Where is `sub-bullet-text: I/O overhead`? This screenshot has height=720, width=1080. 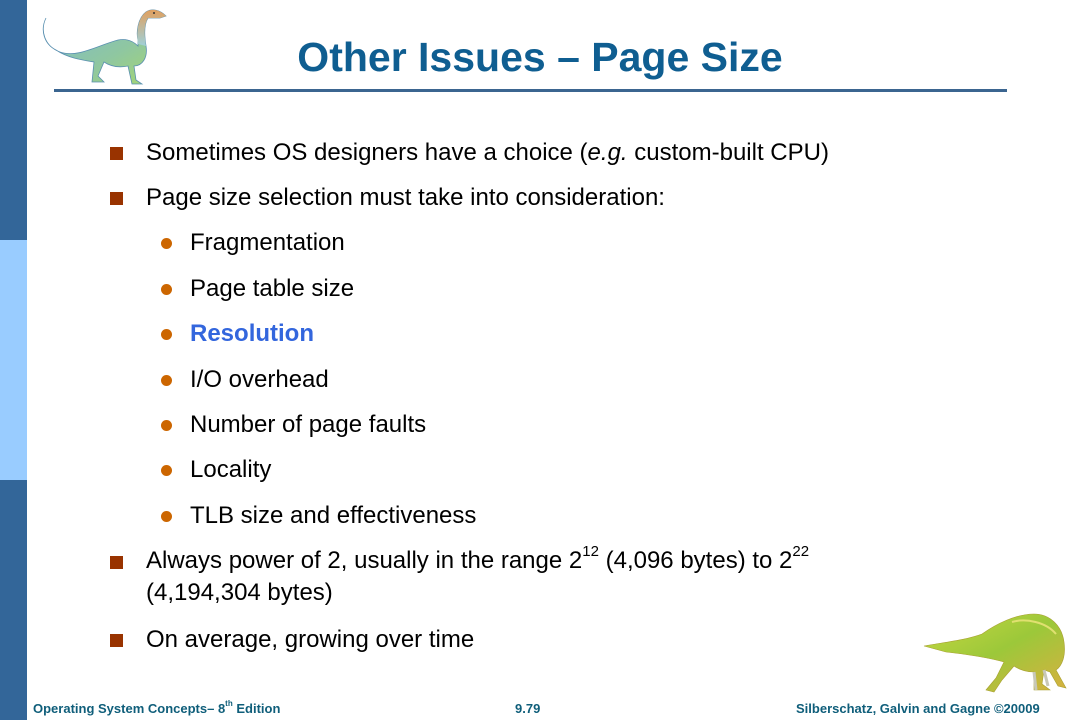 sub-bullet-text: I/O overhead is located at coordinates (259, 379).